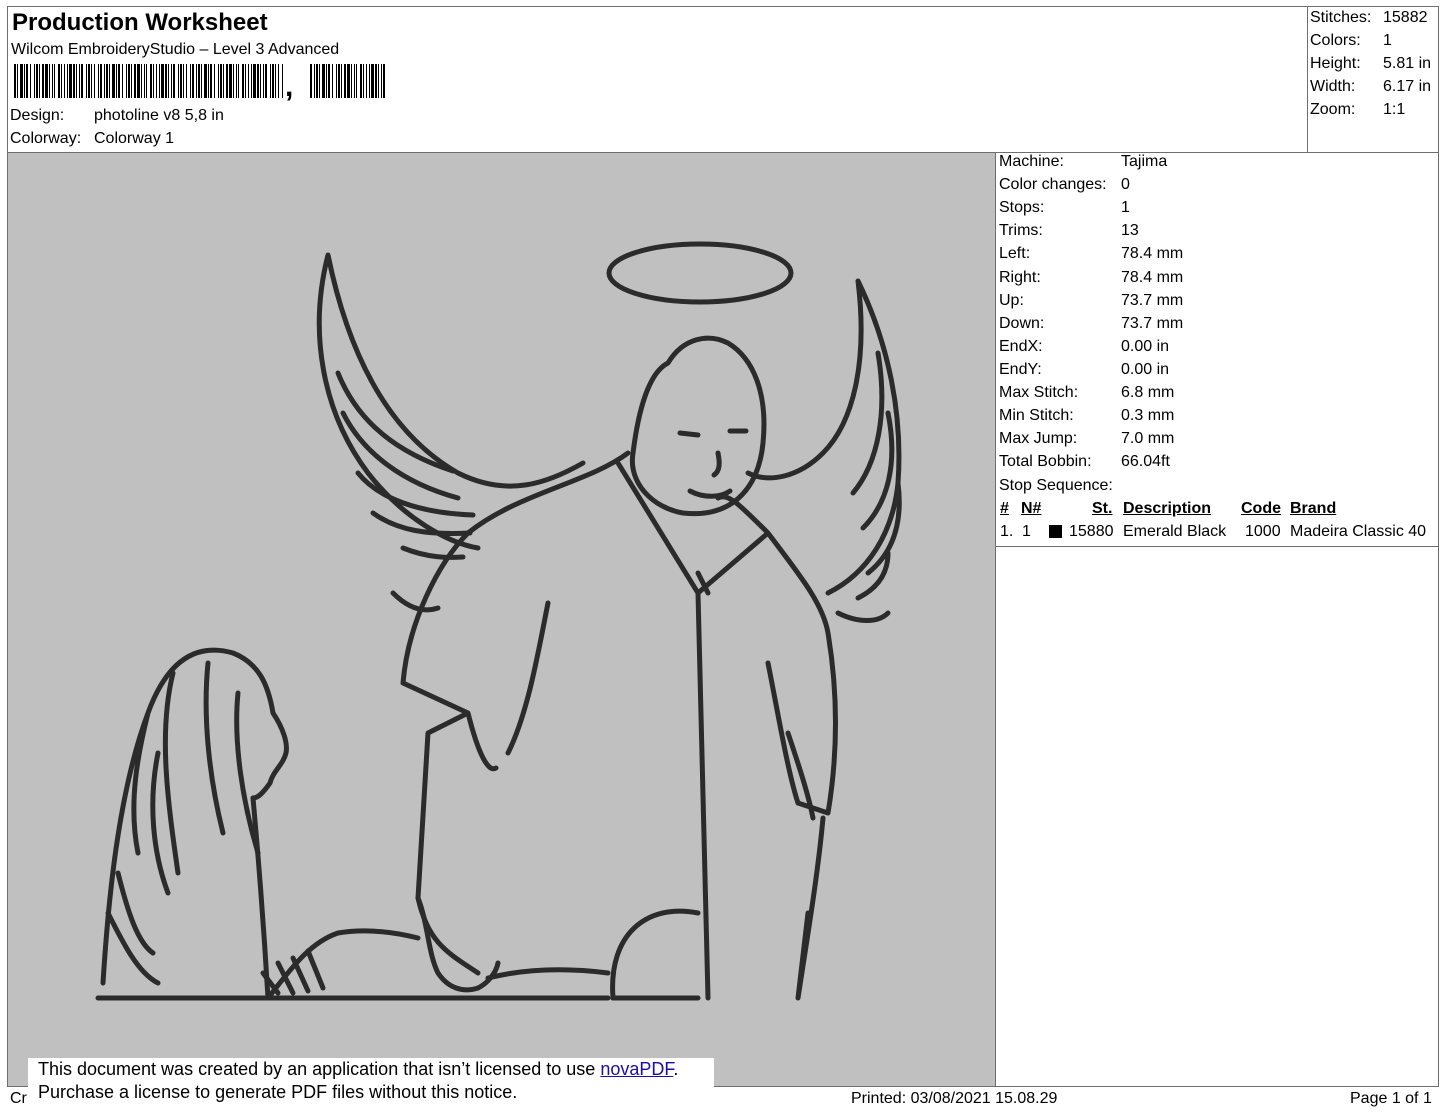  What do you see at coordinates (1370, 87) in the screenshot?
I see `stat-row: Width: 6.17 in` at bounding box center [1370, 87].